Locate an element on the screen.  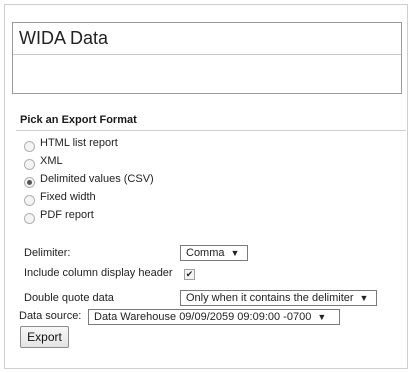
export-format-heading: Pick an Export Format is located at coordinates (78, 120).